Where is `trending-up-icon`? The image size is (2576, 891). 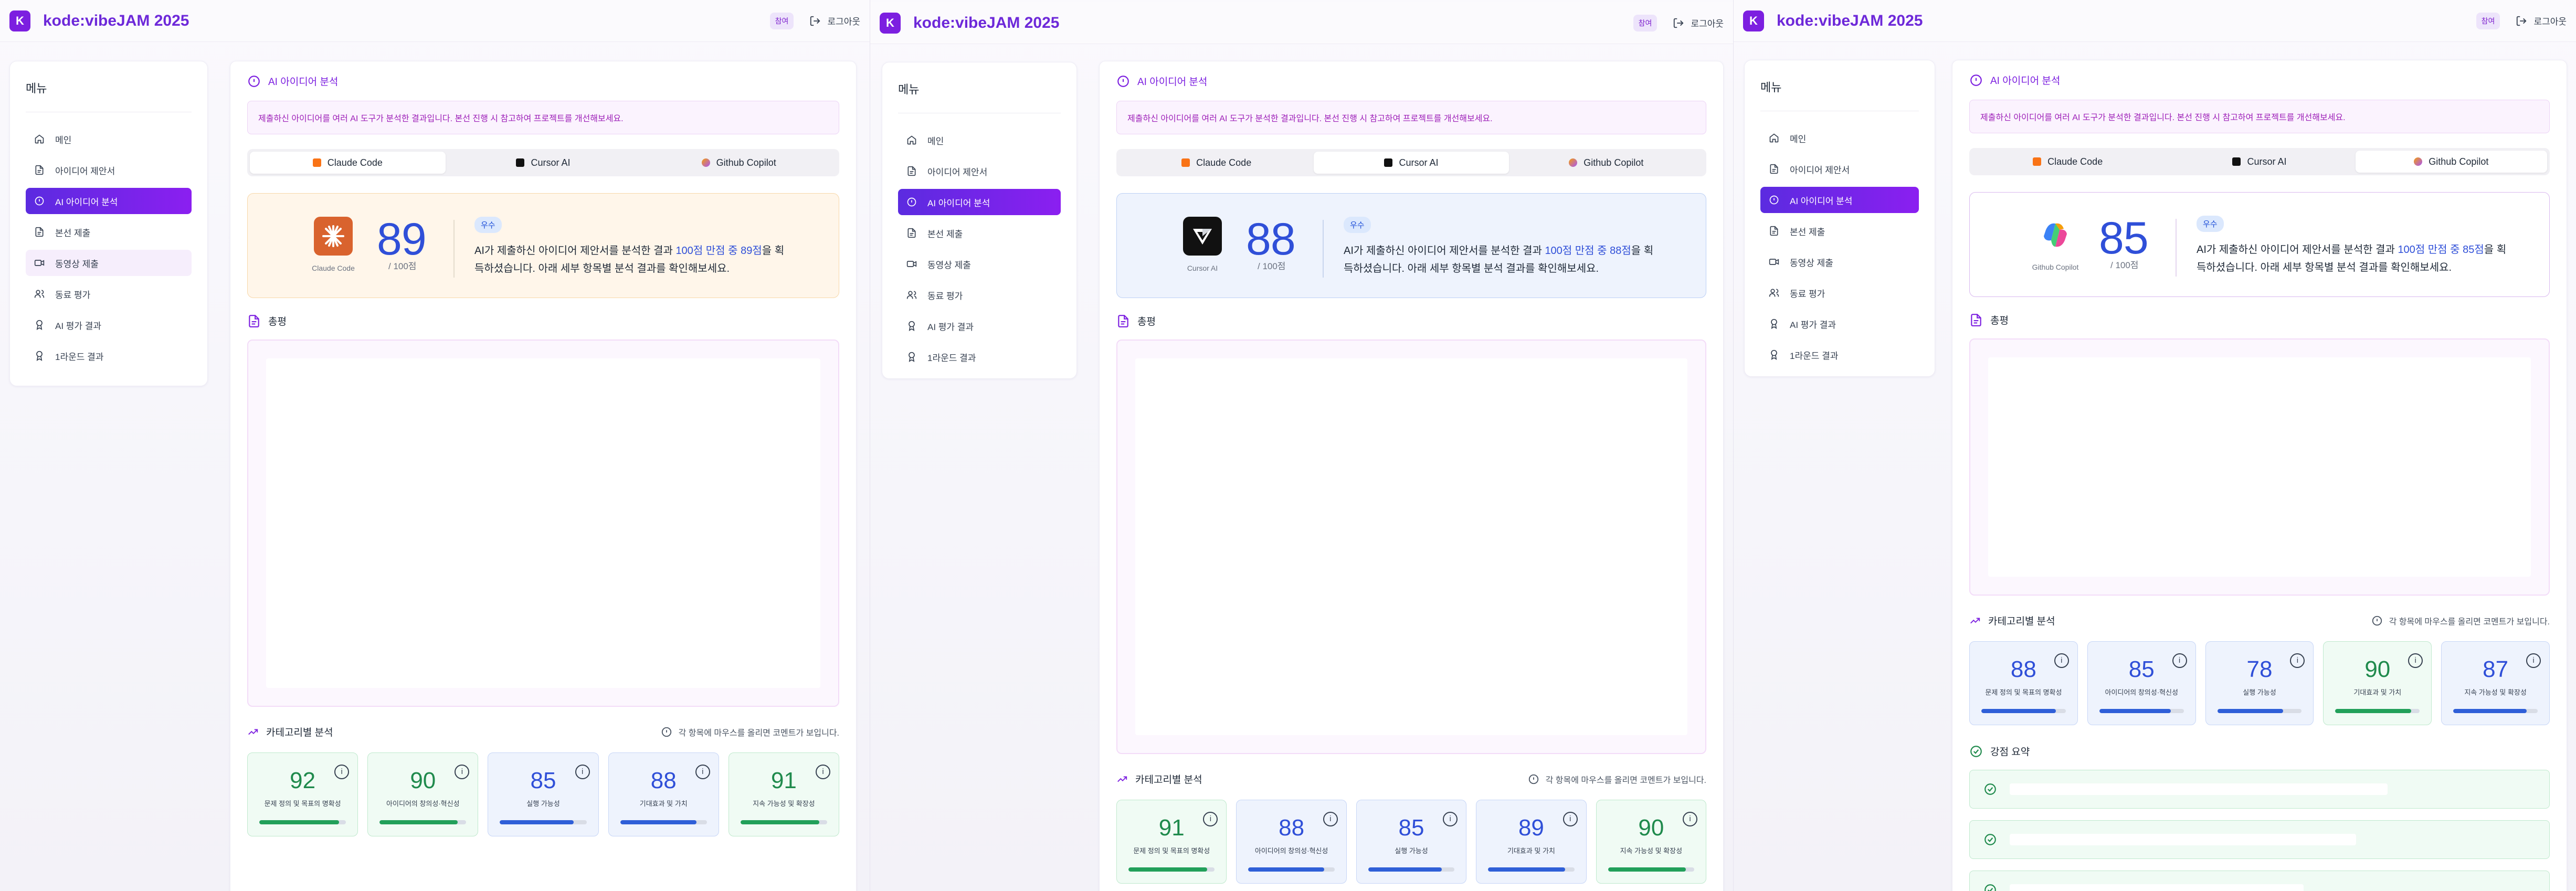 trending-up-icon is located at coordinates (253, 732).